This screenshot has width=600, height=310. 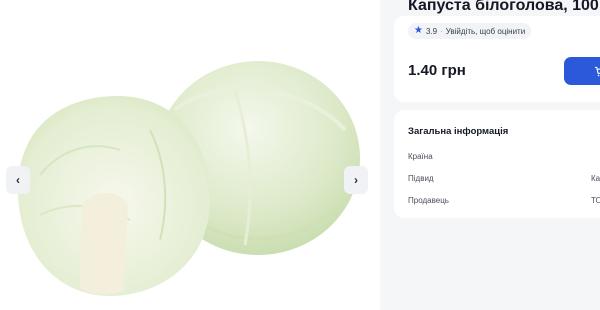 What do you see at coordinates (18, 180) in the screenshot?
I see `gallery-prev-button: ‹` at bounding box center [18, 180].